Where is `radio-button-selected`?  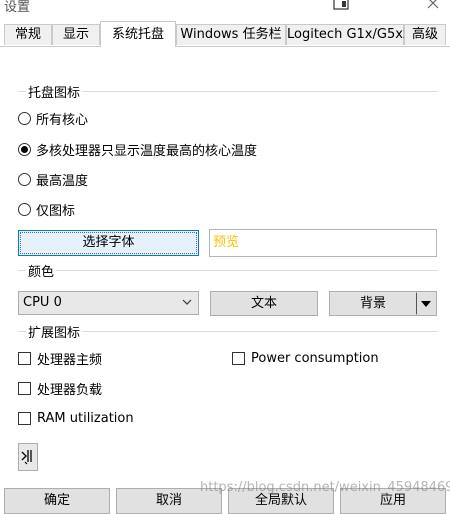 radio-button-selected is located at coordinates (24, 149).